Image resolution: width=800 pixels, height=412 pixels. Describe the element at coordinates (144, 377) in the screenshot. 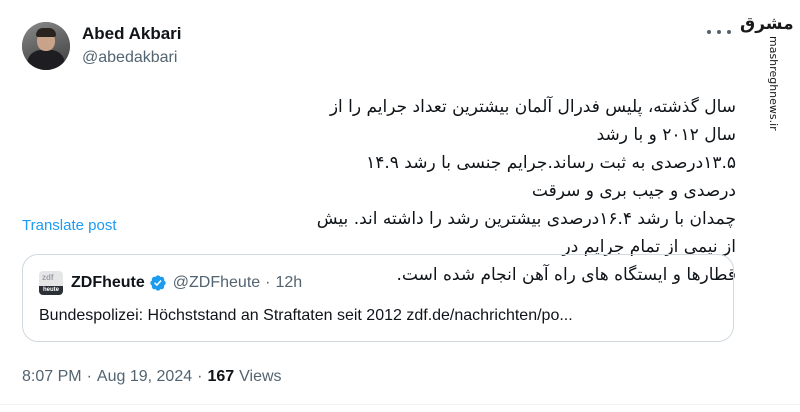

I see `post-date: Aug 19, 2024` at that location.